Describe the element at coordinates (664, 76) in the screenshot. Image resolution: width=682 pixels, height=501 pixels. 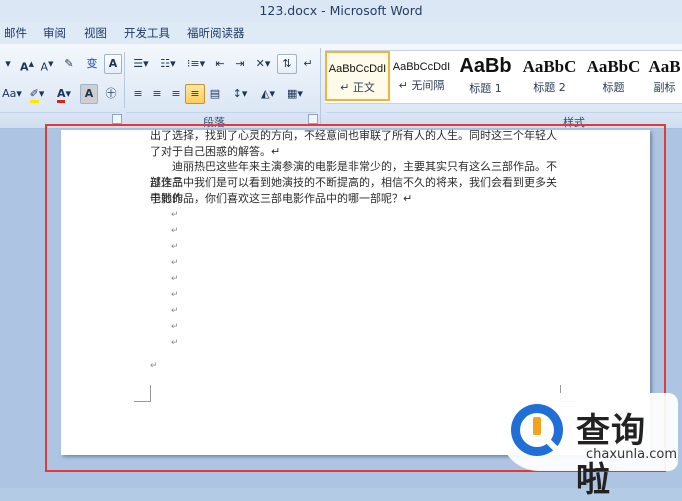
I see `style-subtitle: AaB 副标` at that location.